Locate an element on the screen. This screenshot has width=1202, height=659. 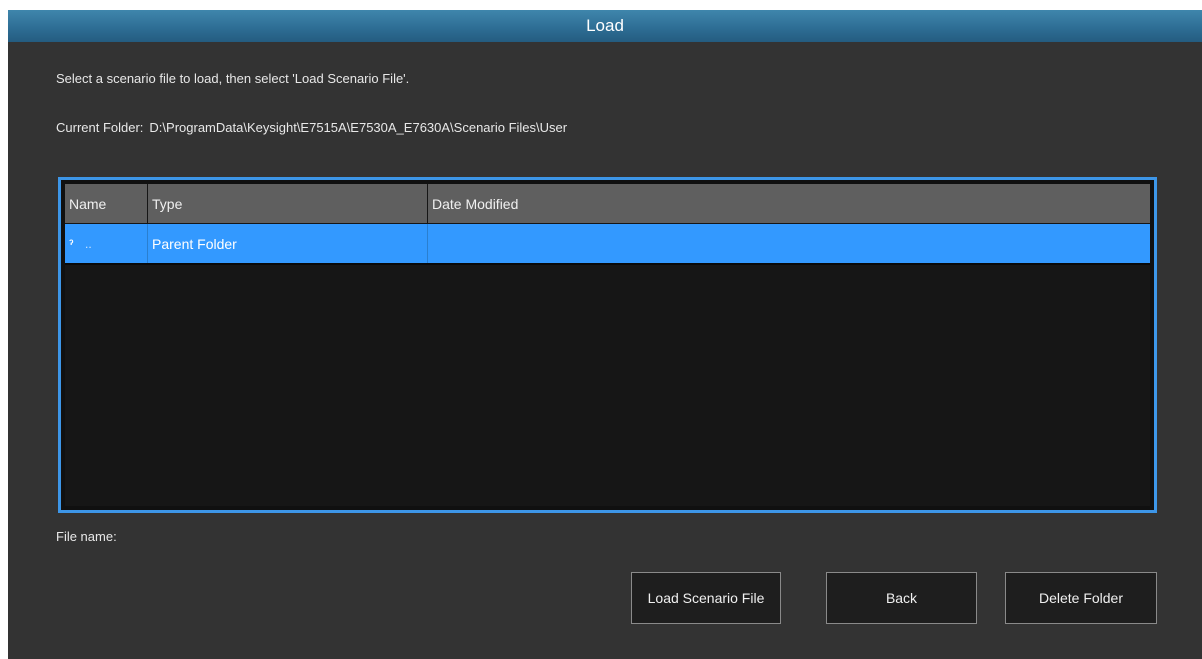
column-header-name: Name is located at coordinates (106, 203).